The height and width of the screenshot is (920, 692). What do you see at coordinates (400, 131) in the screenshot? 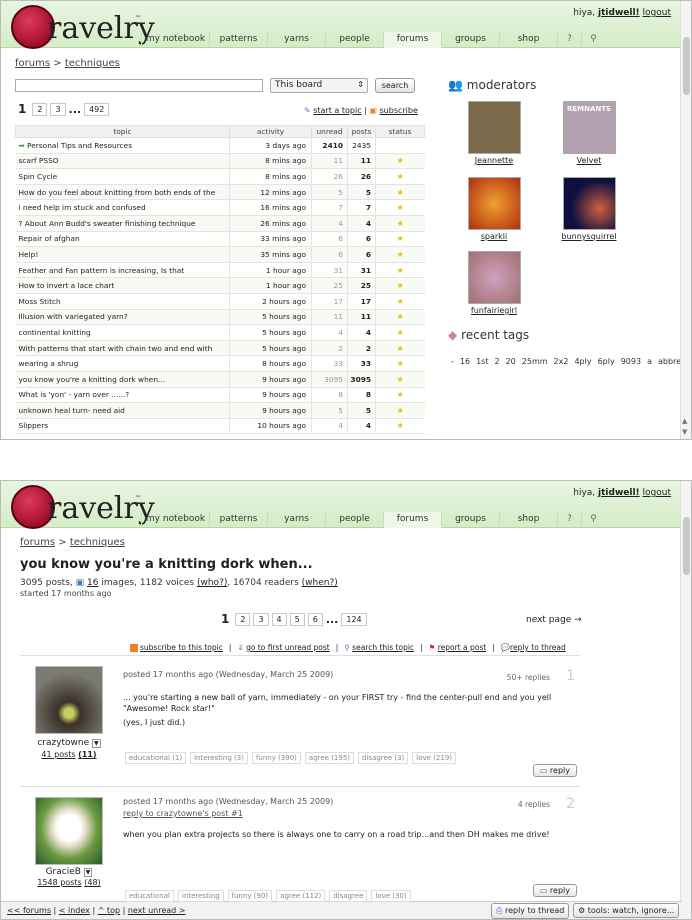
I see `col-status: status` at bounding box center [400, 131].